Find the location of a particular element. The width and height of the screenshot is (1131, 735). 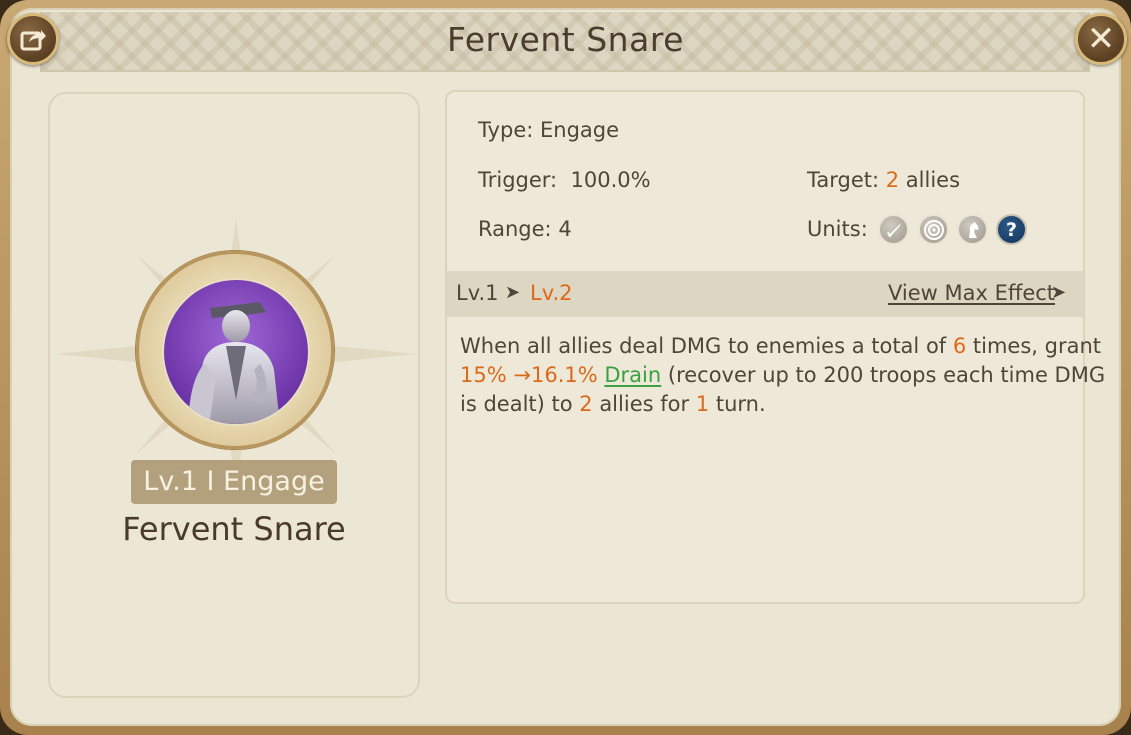

close-button: ✕ is located at coordinates (1101, 39).